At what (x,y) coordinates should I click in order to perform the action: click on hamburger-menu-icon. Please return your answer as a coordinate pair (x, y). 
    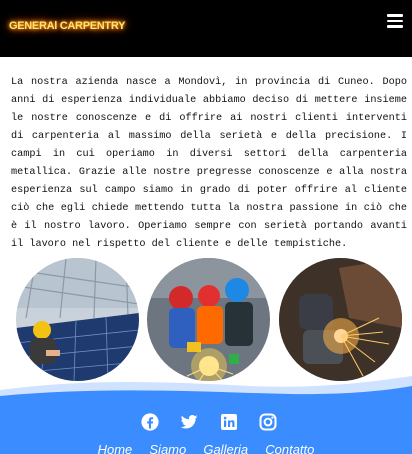
    Looking at the image, I should click on (395, 20).